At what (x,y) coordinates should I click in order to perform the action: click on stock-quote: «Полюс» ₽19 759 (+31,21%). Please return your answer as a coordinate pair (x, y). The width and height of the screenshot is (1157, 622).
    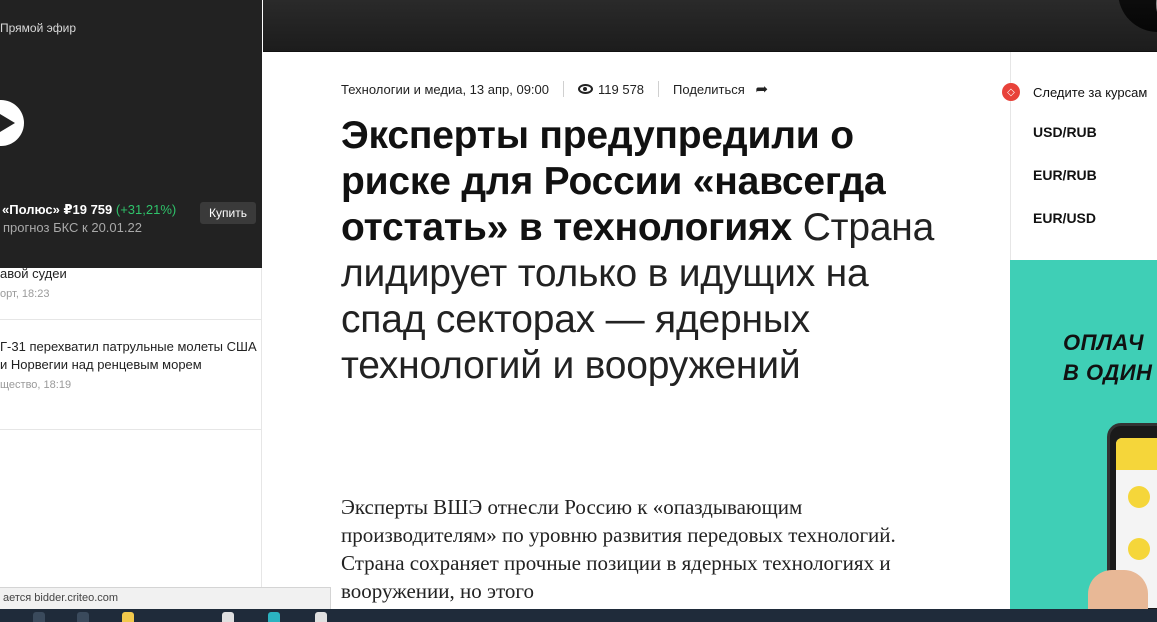
    Looking at the image, I should click on (89, 210).